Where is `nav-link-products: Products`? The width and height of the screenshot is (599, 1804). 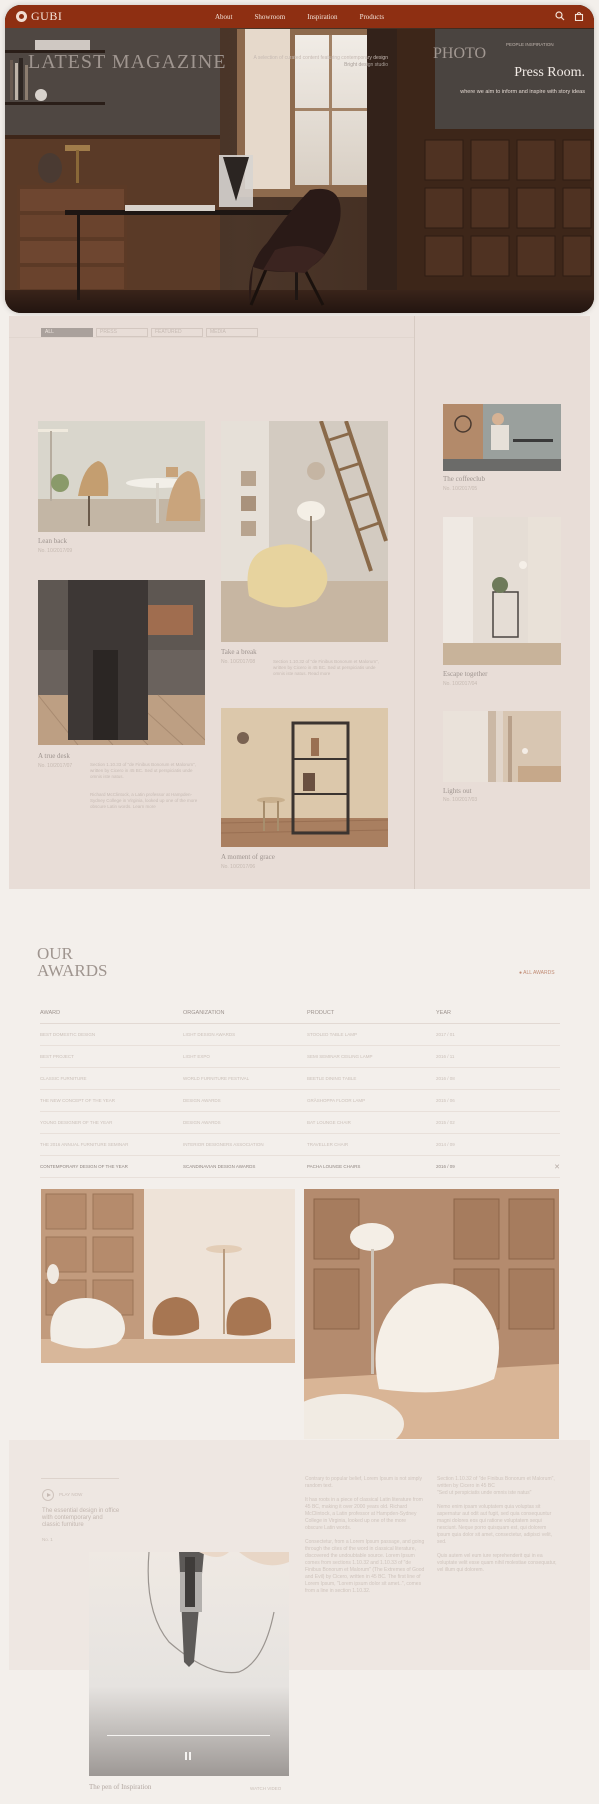
nav-link-products: Products is located at coordinates (372, 17).